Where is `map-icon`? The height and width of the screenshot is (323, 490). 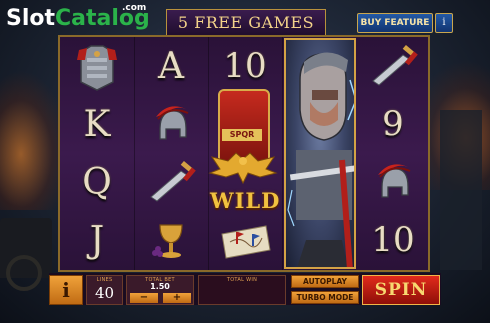
map-icon is located at coordinates (245, 240).